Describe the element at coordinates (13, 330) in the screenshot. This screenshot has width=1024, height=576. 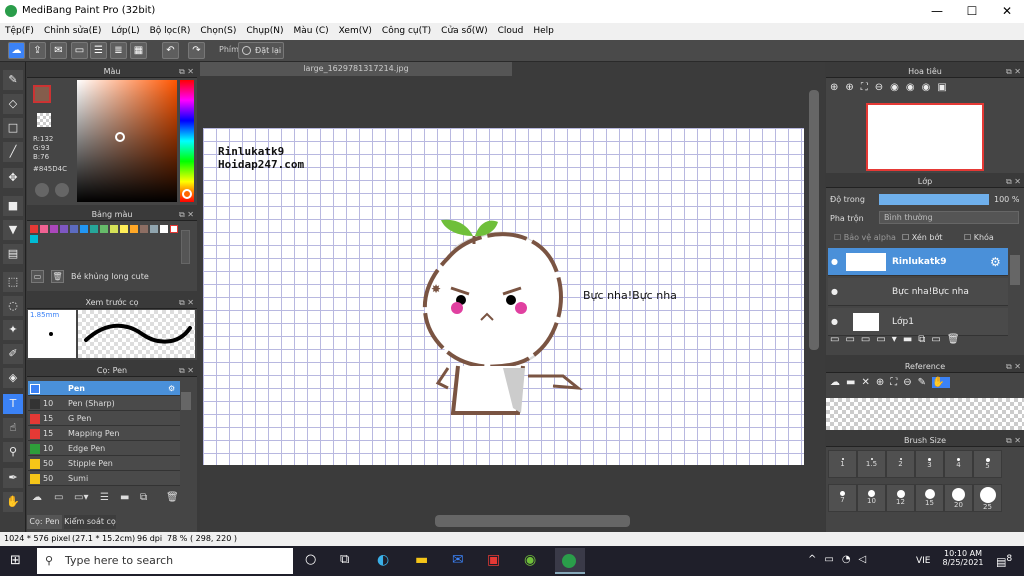
I see `magic-wand-tool-icon: ✦` at that location.